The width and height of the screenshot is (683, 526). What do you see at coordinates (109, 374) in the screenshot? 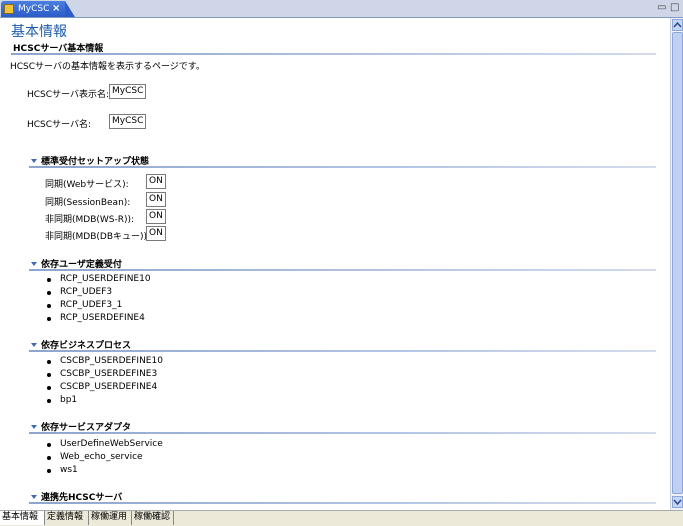
I see `list-item: CSCBP_USERDEFINE3` at bounding box center [109, 374].